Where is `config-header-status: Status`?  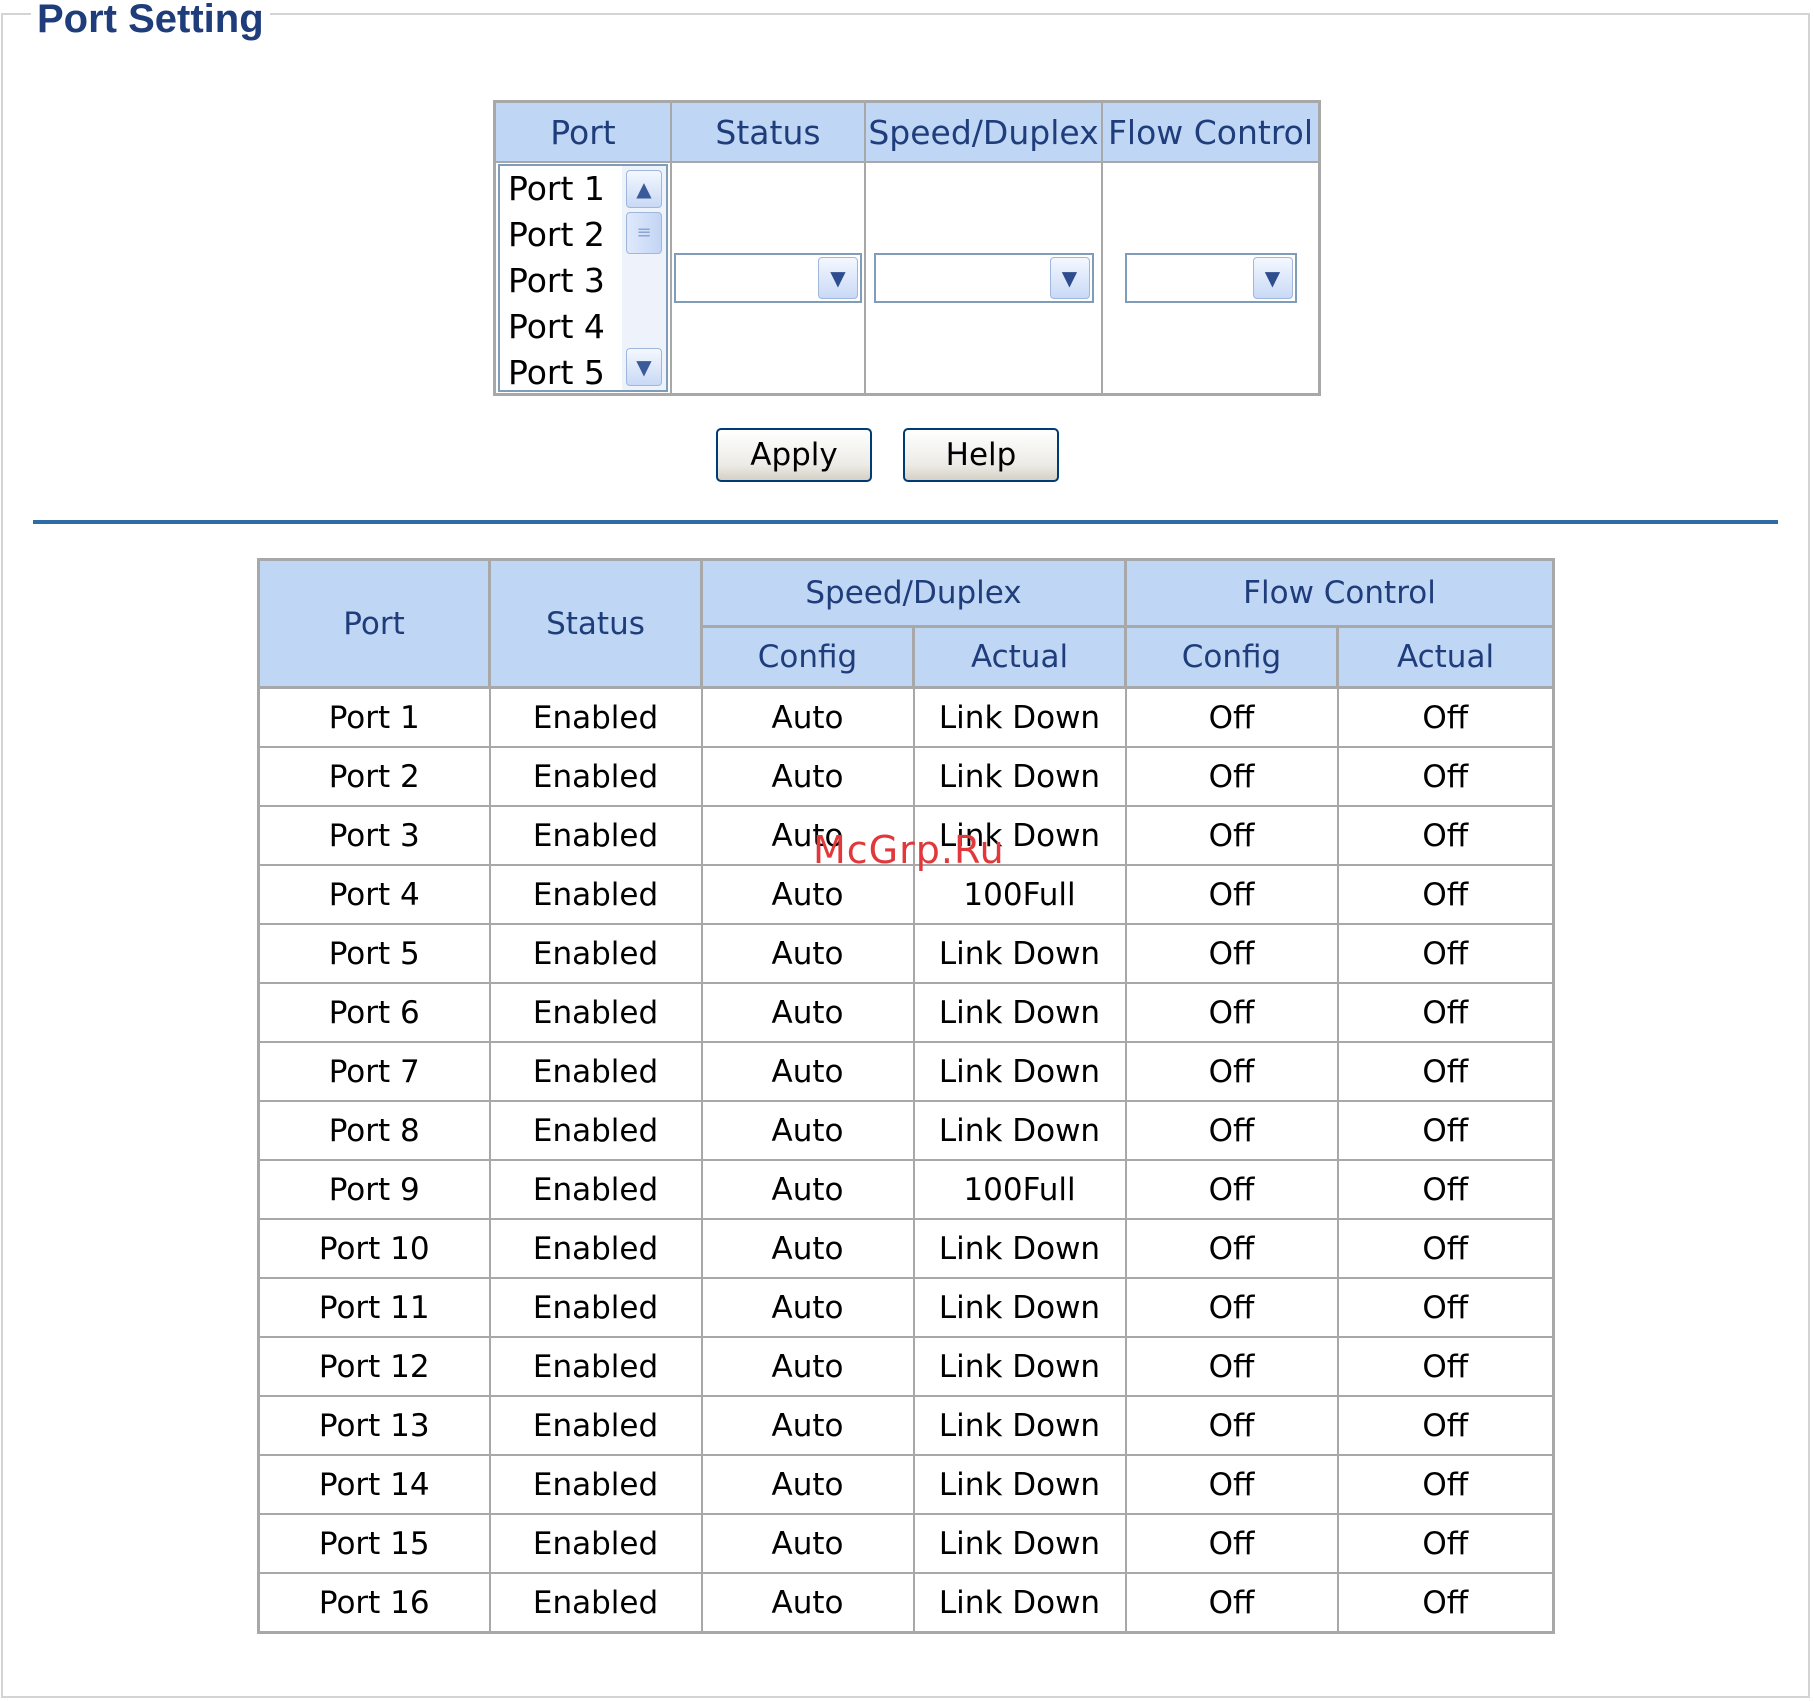 config-header-status: Status is located at coordinates (768, 131).